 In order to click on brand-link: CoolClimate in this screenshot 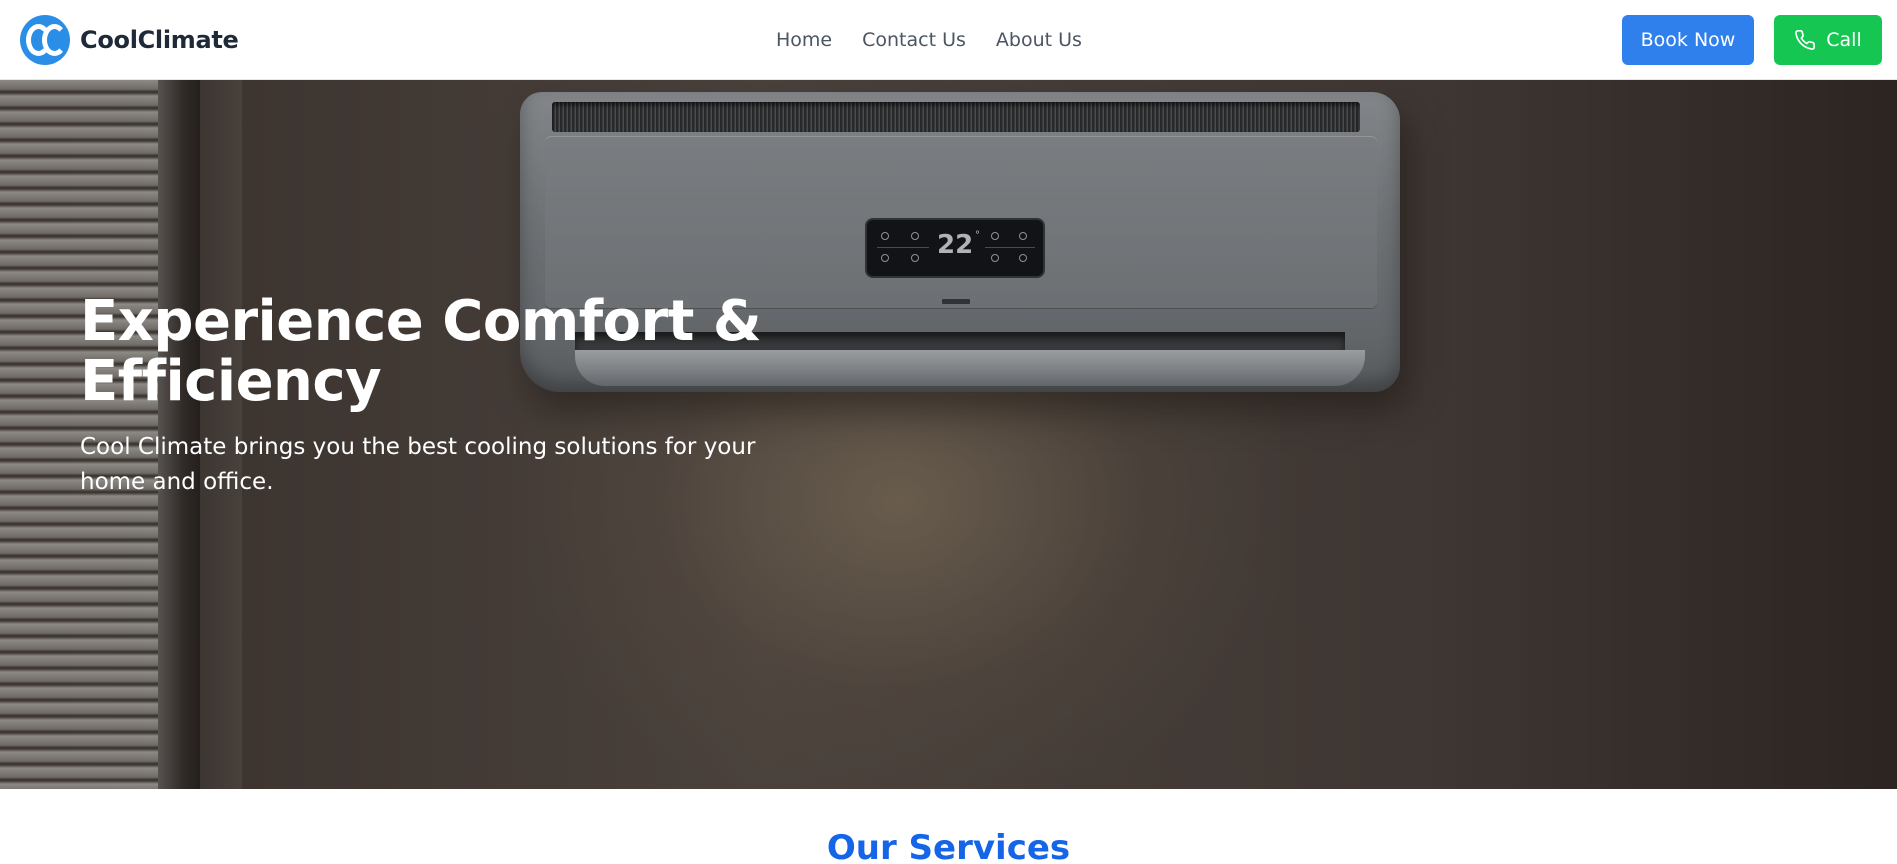, I will do `click(129, 40)`.